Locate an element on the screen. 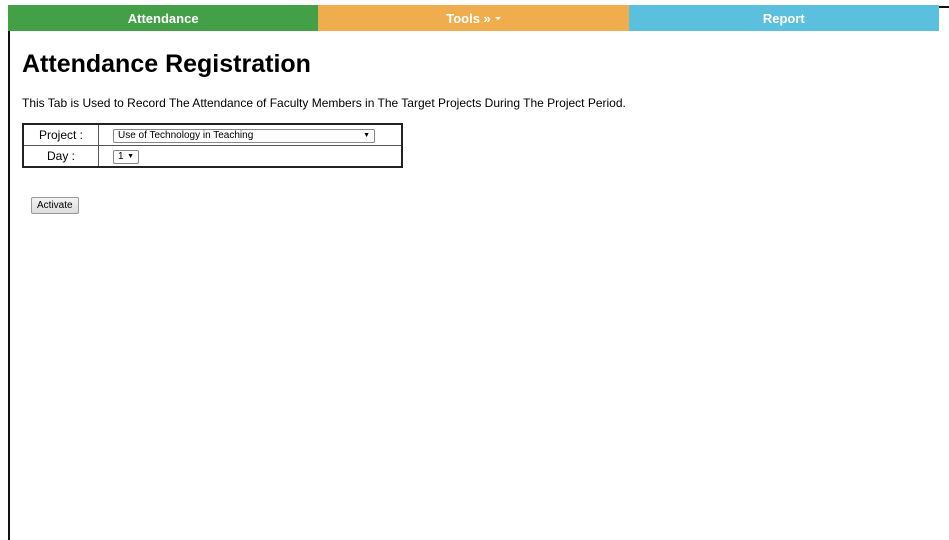 Image resolution: width=949 pixels, height=540 pixels. day-select: 1 ▼ is located at coordinates (126, 156).